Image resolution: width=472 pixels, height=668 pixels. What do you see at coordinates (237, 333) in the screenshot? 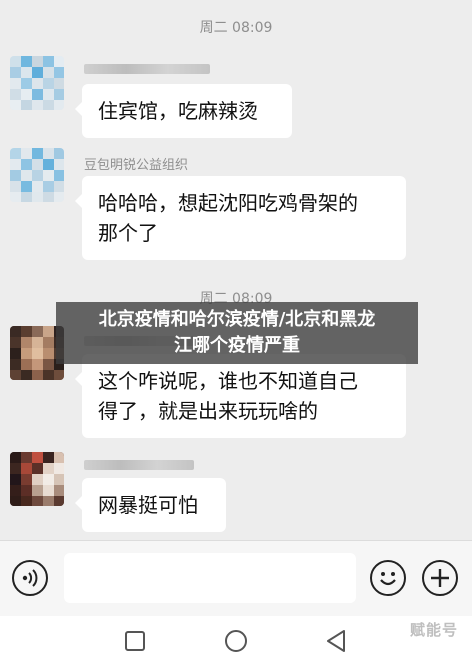
I see `title-overlay: 北京疫情和哈尔滨疫情/北京和黑龙 江哪个疫情严重` at bounding box center [237, 333].